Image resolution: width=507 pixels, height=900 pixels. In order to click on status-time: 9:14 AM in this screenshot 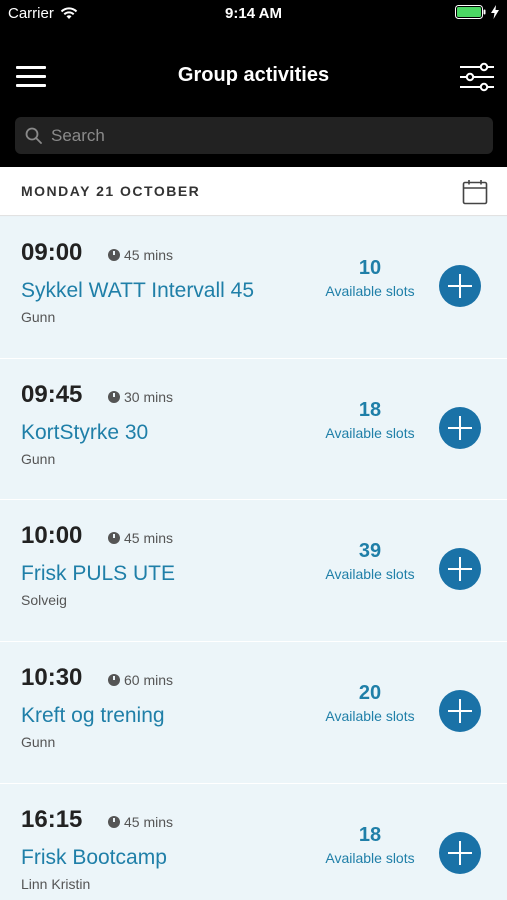, I will do `click(253, 13)`.